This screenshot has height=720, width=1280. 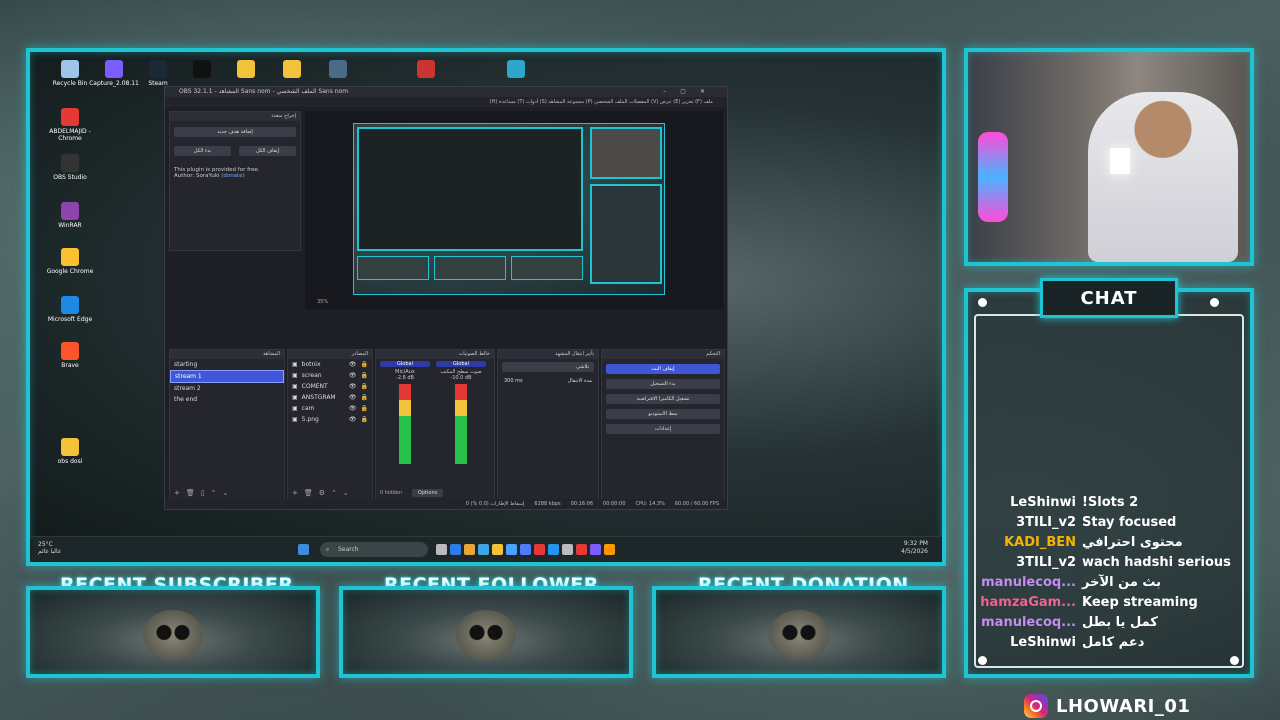 I want to click on preview-area: 35%, so click(x=514, y=210).